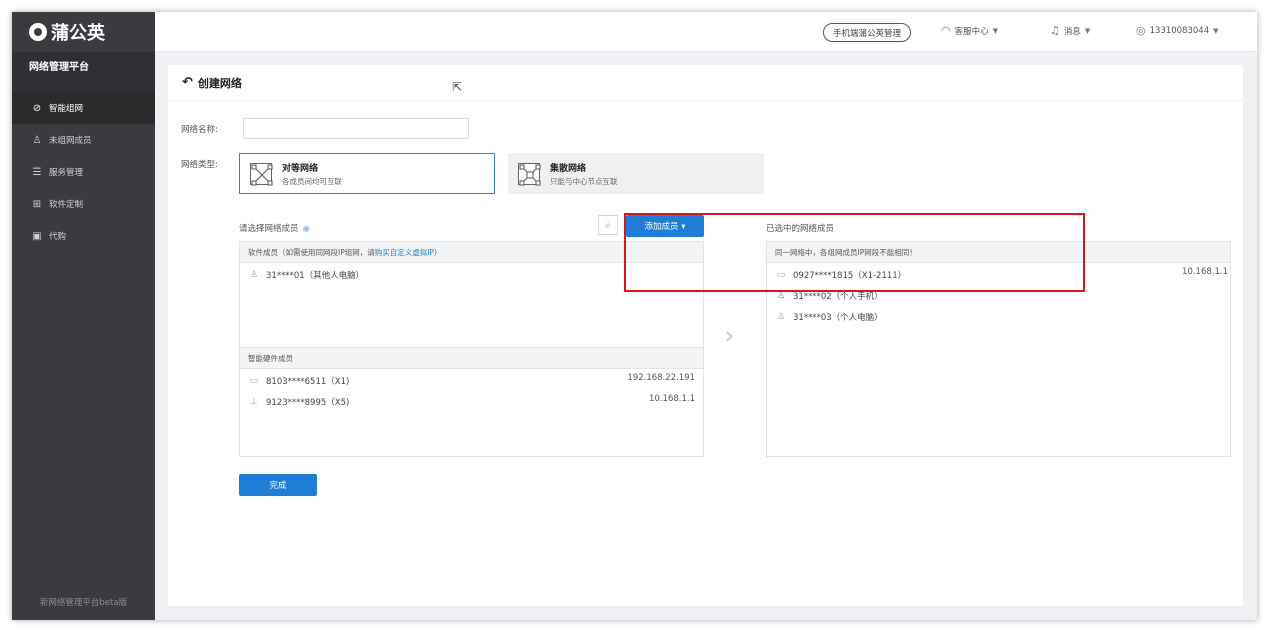 The height and width of the screenshot is (632, 1269). What do you see at coordinates (584, 181) in the screenshot?
I see `type-desc: 只能与中心节点互联` at bounding box center [584, 181].